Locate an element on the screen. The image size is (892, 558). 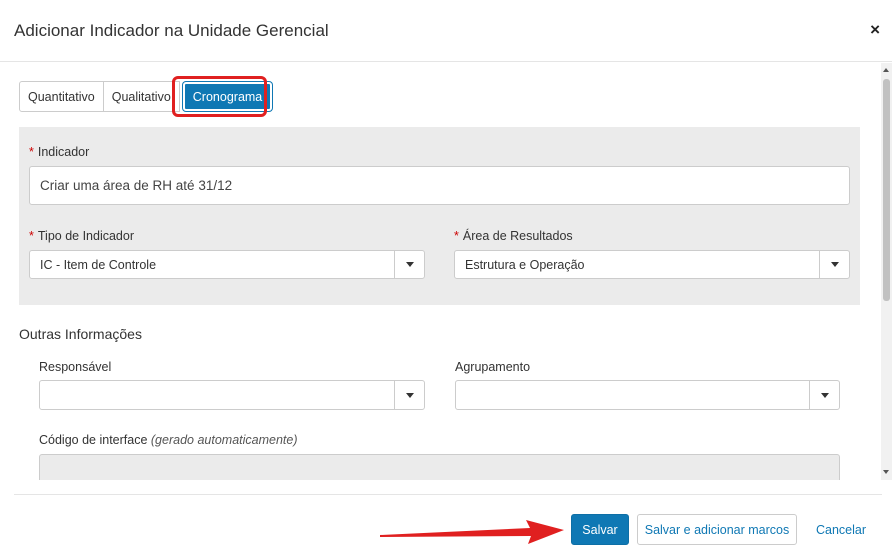
tipo-indicador-select: IC - Item de Controle is located at coordinates (227, 264).